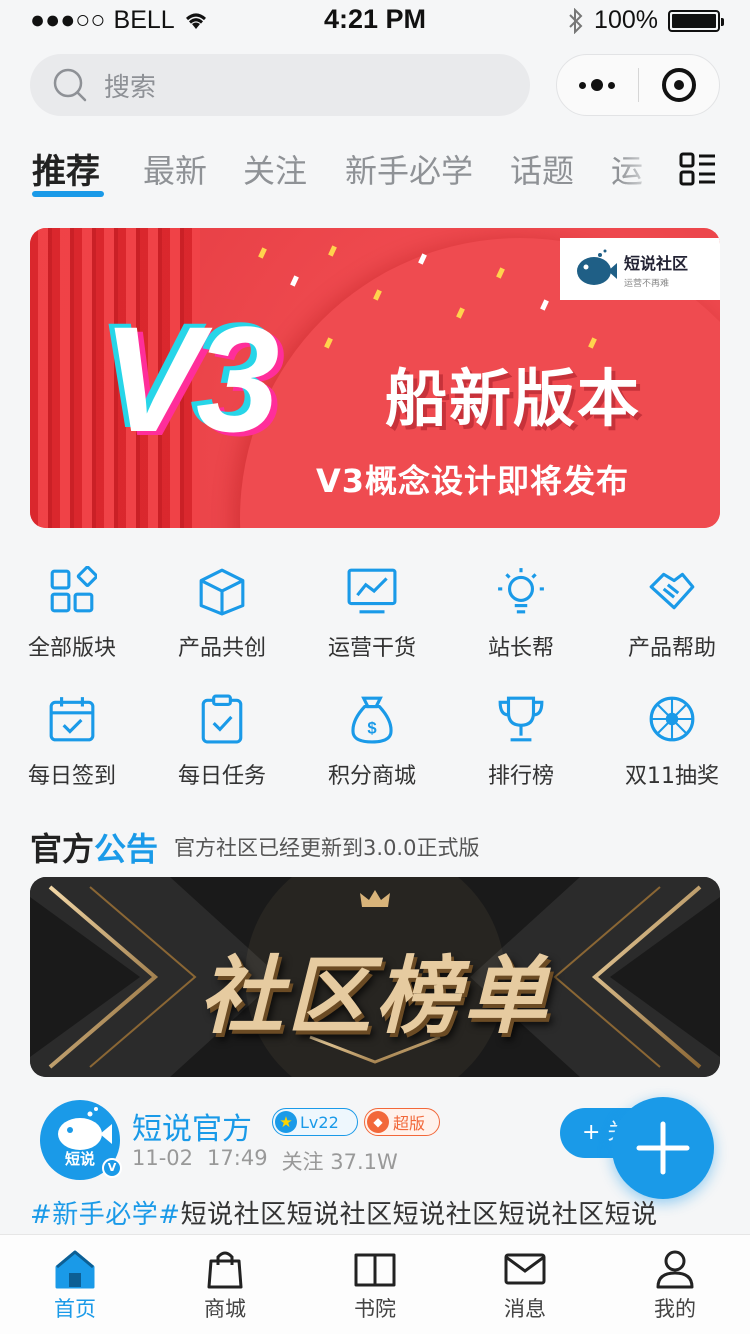  What do you see at coordinates (62, 849) in the screenshot?
I see `announcement-title-official: 官方` at bounding box center [62, 849].